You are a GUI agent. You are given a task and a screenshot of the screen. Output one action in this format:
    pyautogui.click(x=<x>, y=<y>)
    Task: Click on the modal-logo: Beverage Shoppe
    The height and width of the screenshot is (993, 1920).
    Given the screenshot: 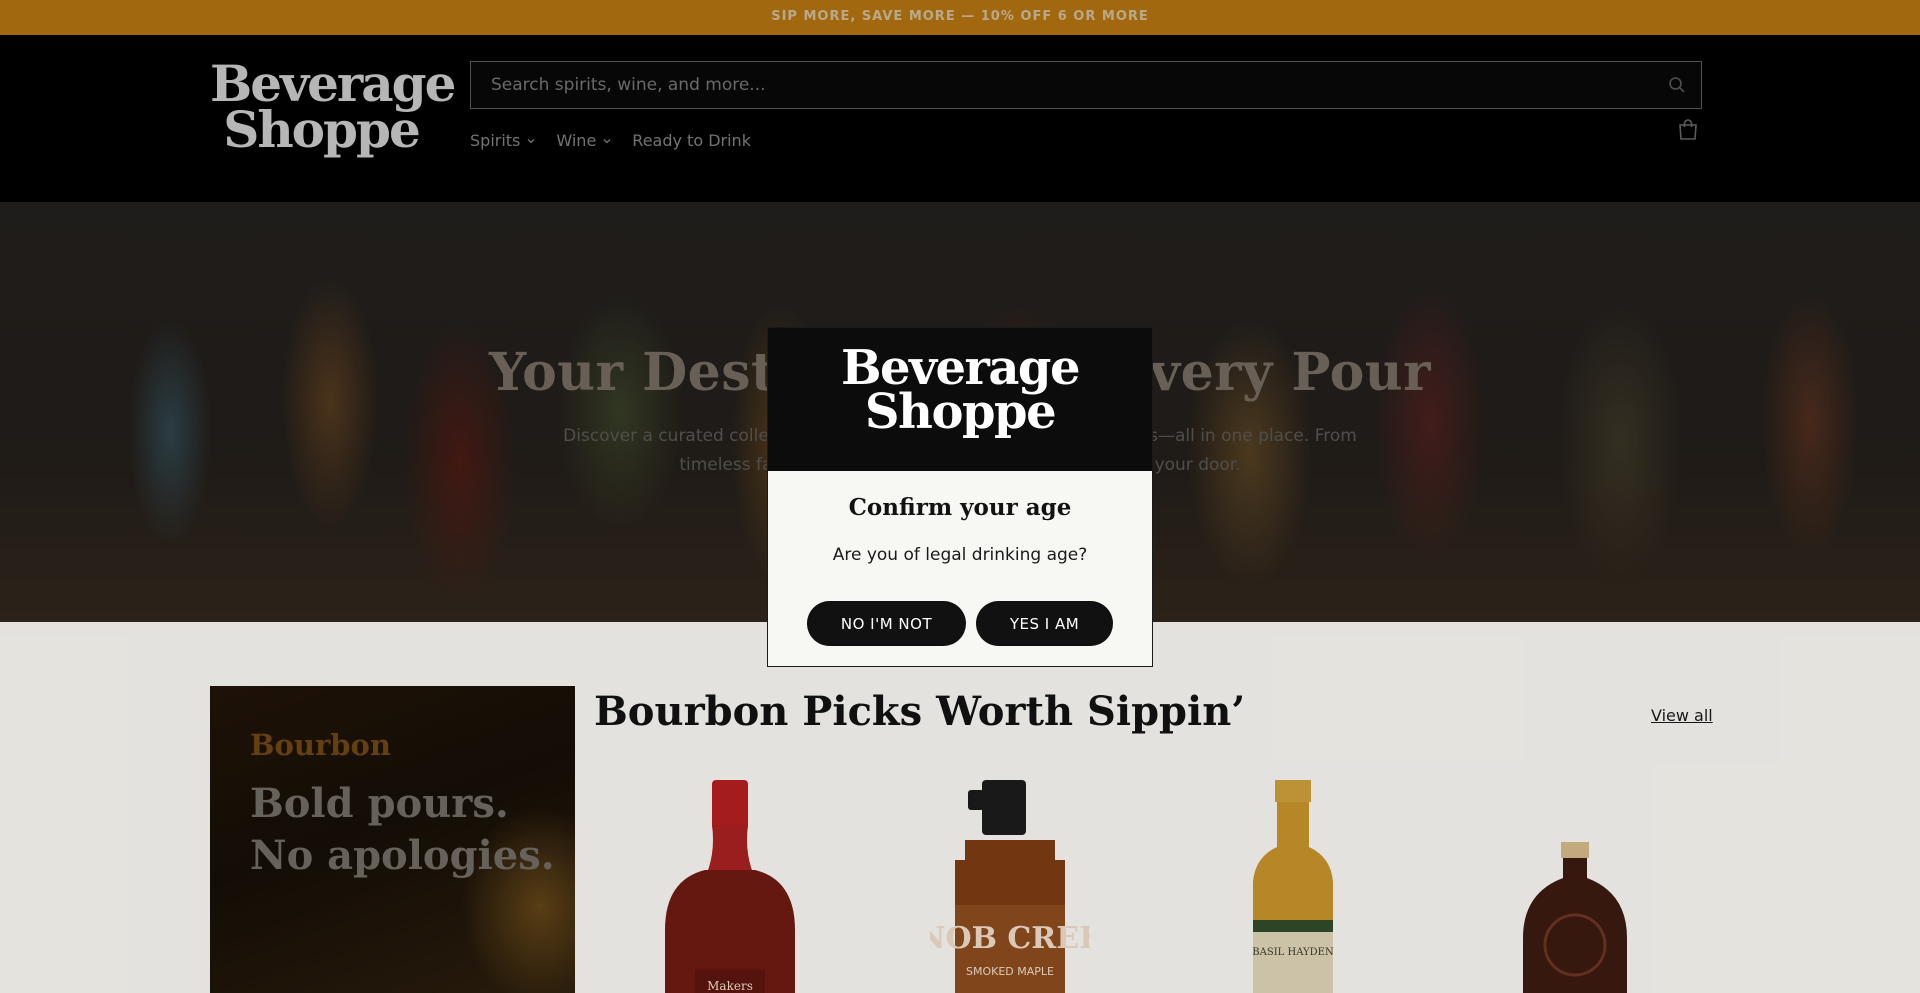 What is the action you would take?
    pyautogui.click(x=960, y=392)
    